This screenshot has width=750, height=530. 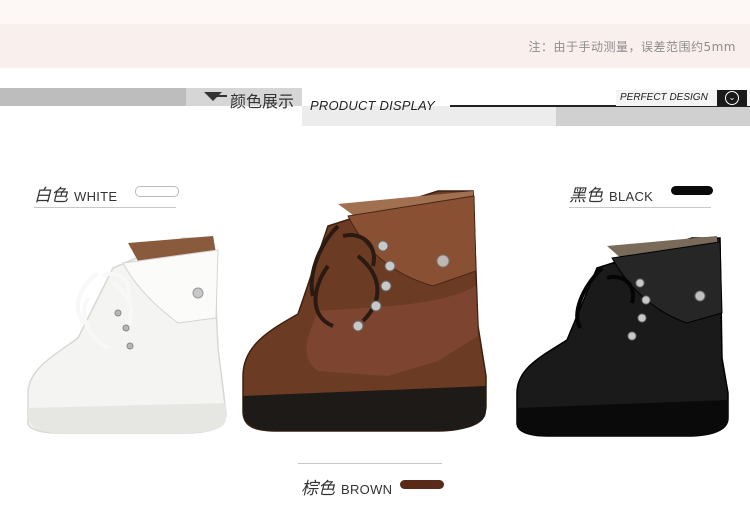 What do you see at coordinates (318, 489) in the screenshot?
I see `color-name-cn: 棕色` at bounding box center [318, 489].